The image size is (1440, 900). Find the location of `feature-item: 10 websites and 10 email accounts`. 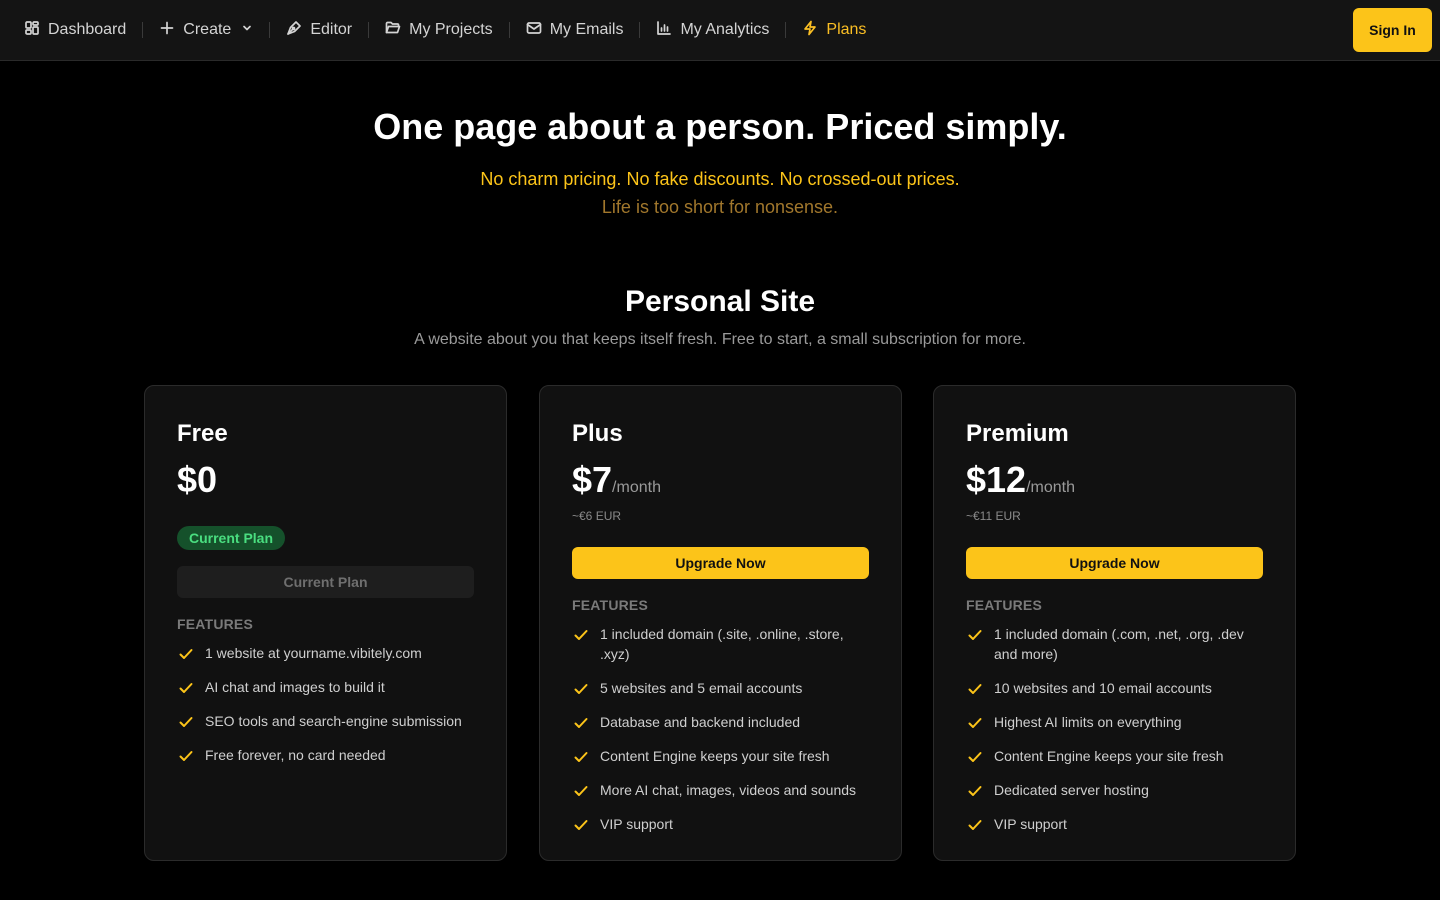

feature-item: 10 websites and 10 email accounts is located at coordinates (1114, 688).